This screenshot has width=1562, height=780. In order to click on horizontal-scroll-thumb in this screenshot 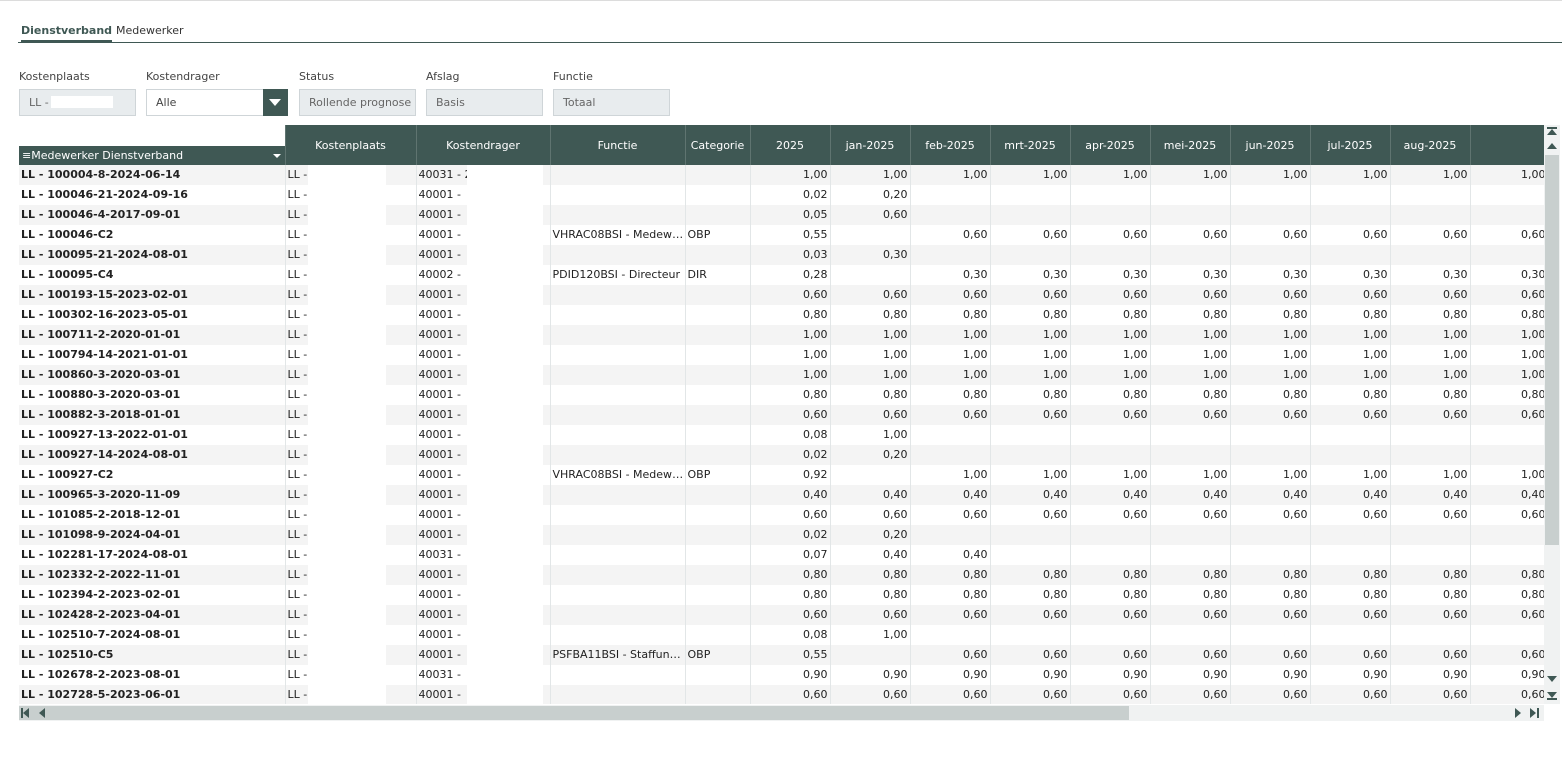, I will do `click(574, 713)`.